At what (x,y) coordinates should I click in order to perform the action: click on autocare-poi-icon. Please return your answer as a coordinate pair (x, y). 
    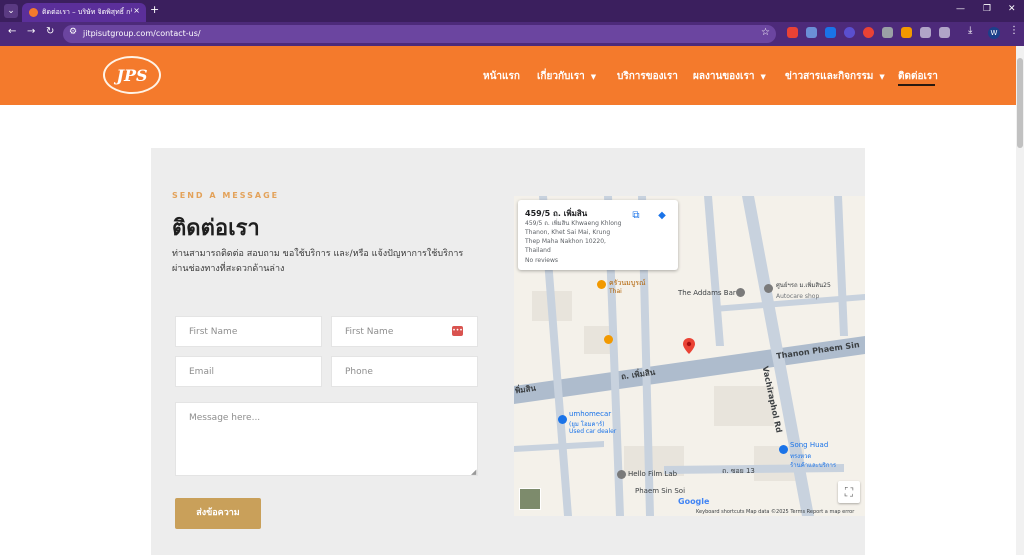
    Looking at the image, I should click on (768, 288).